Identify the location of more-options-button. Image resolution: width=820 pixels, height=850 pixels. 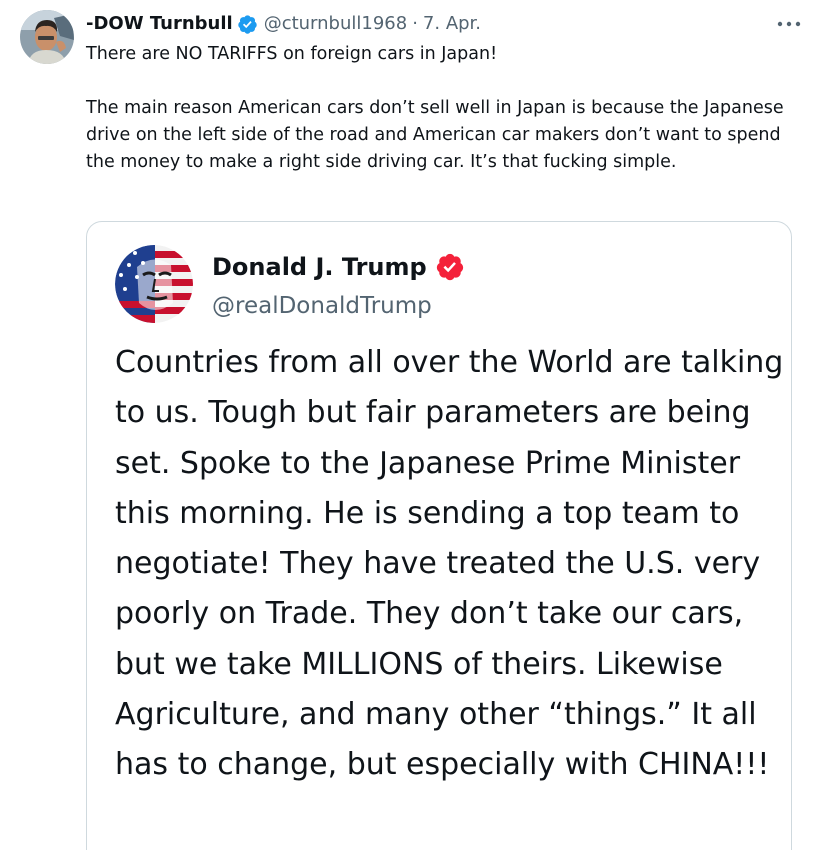
(789, 24).